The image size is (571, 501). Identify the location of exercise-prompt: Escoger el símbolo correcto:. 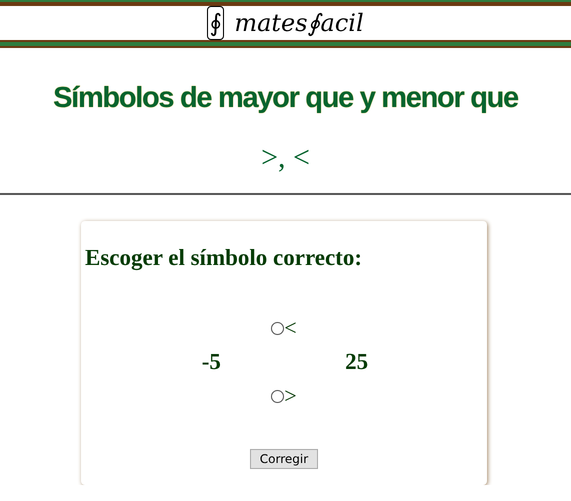
(224, 258).